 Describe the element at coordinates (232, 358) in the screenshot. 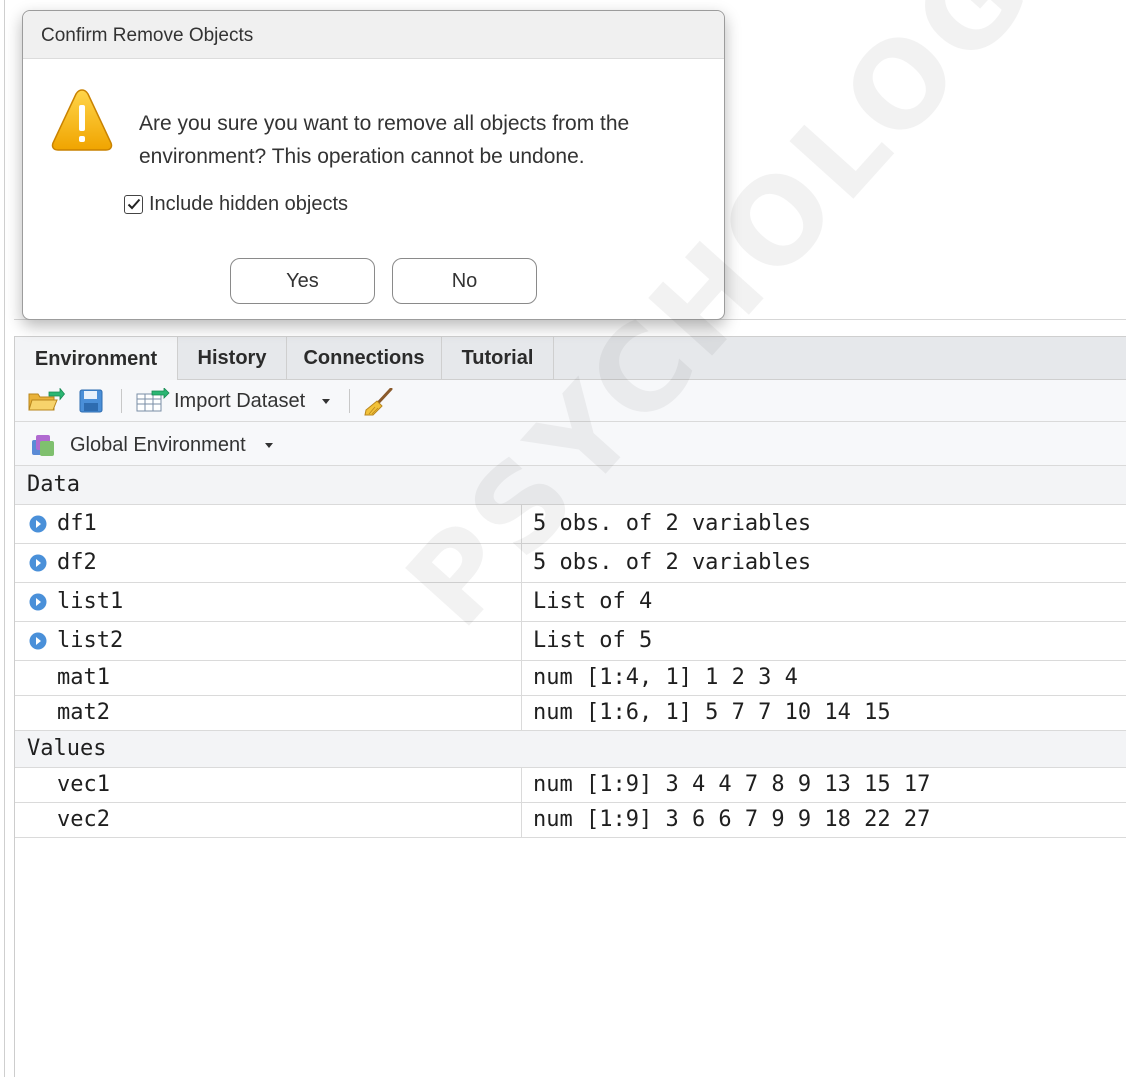

I see `tab-history: History` at that location.